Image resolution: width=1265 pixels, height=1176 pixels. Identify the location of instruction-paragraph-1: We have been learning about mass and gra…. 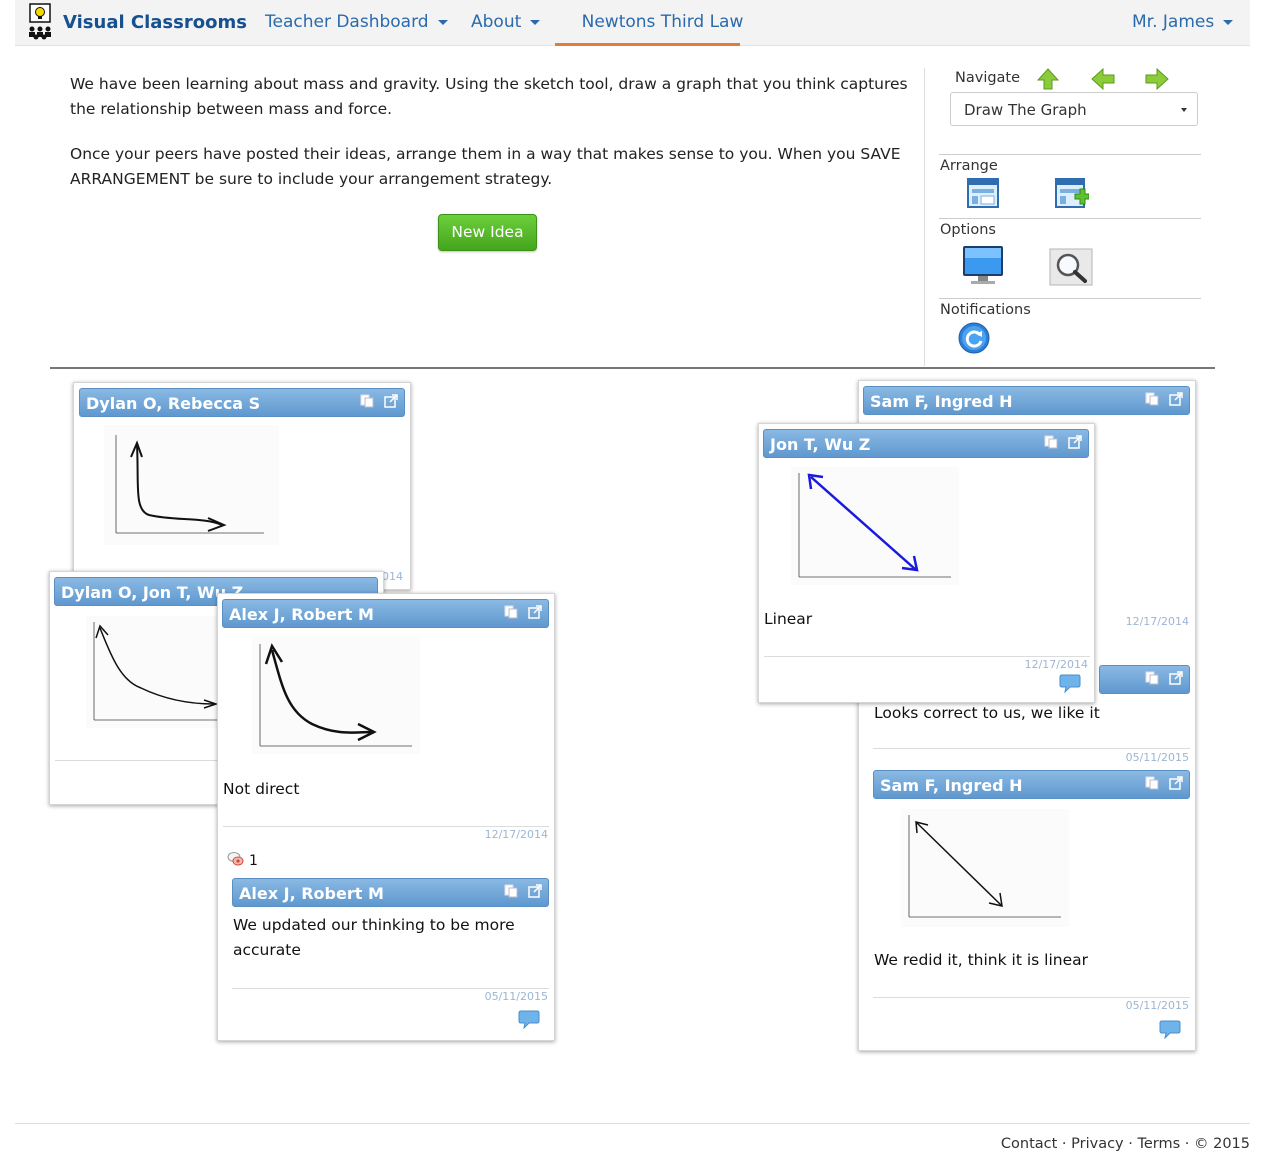
(489, 96).